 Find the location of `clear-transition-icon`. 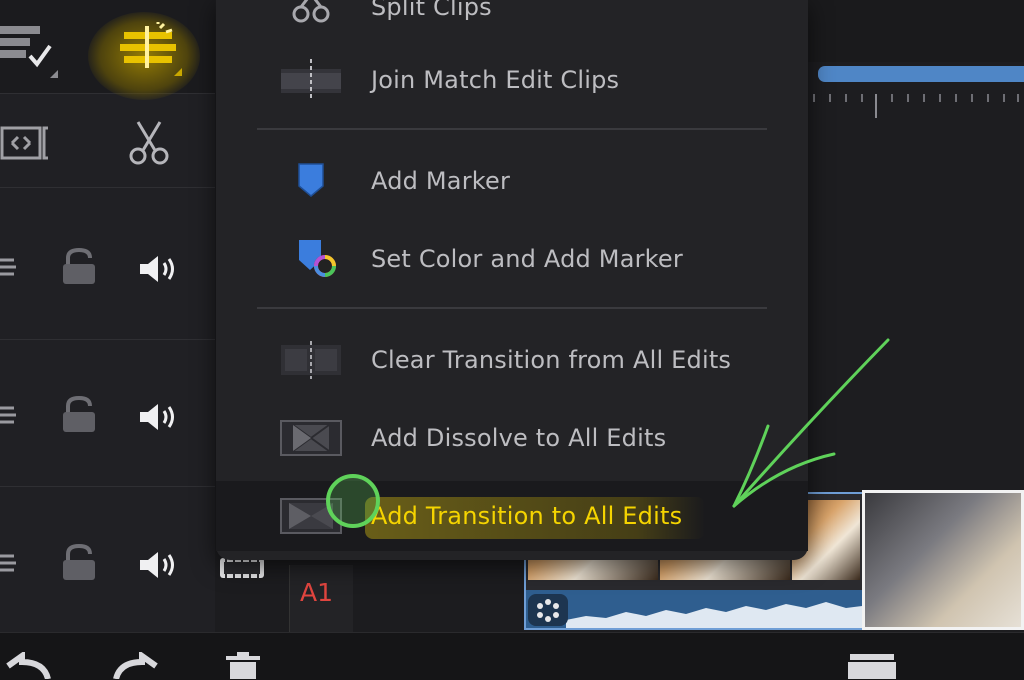

clear-transition-icon is located at coordinates (311, 360).